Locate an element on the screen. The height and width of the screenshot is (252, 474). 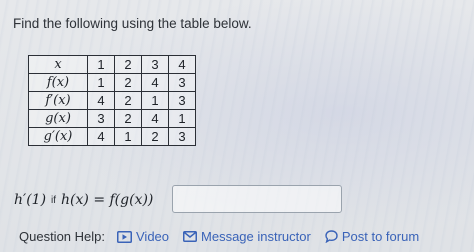
envelope-icon is located at coordinates (190, 236).